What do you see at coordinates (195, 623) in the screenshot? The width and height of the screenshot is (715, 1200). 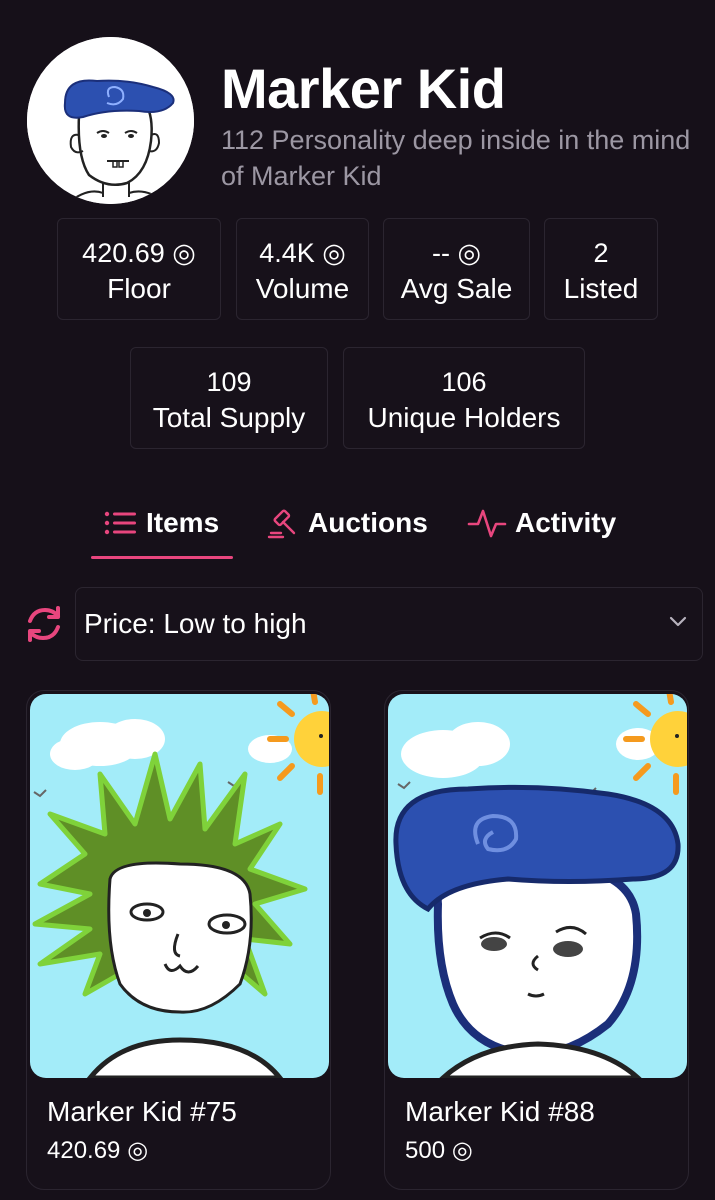 I see `sort-selected-value: Price: Low to high` at bounding box center [195, 623].